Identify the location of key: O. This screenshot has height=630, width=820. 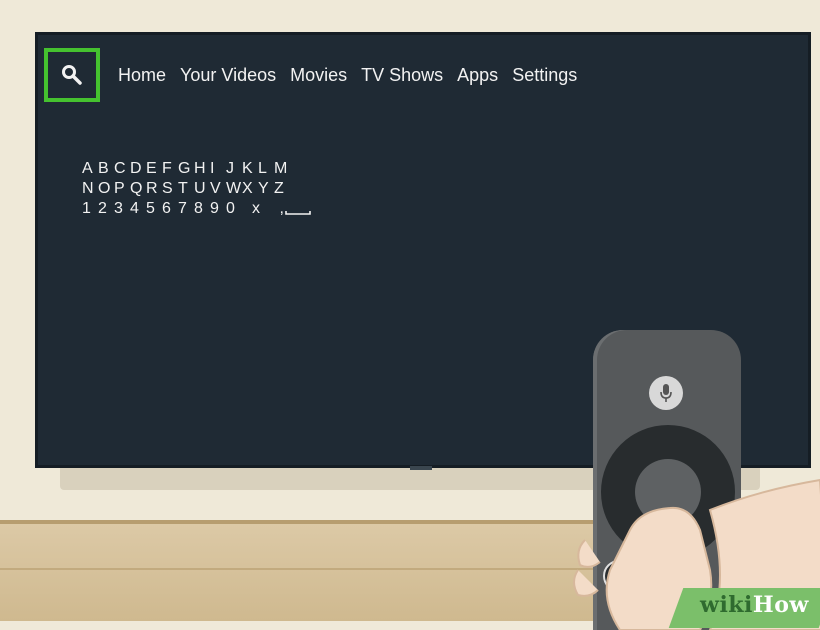
(106, 189).